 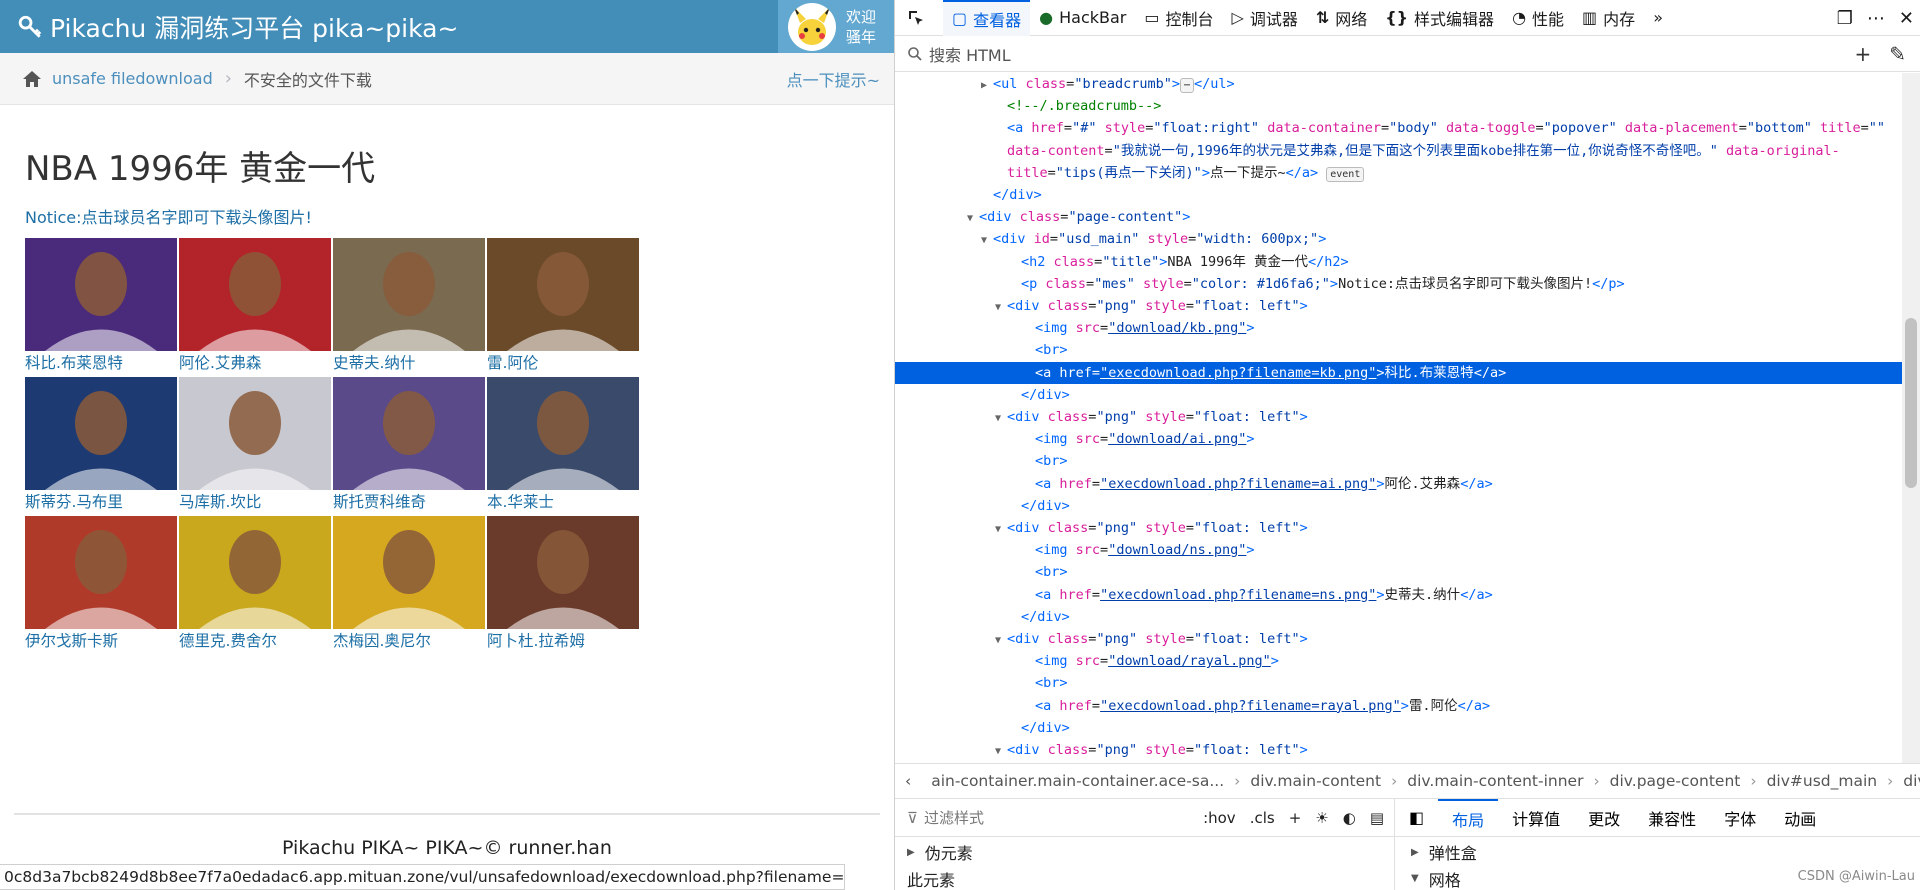 I want to click on hint-link: 点一下提示~, so click(x=833, y=79).